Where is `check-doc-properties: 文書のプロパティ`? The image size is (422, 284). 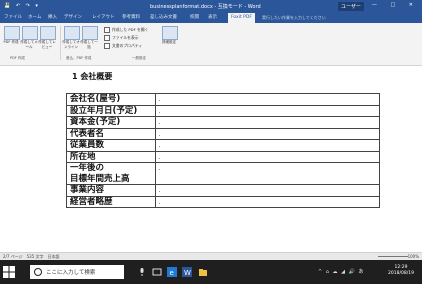 check-doc-properties: 文書のプロパティ is located at coordinates (123, 46).